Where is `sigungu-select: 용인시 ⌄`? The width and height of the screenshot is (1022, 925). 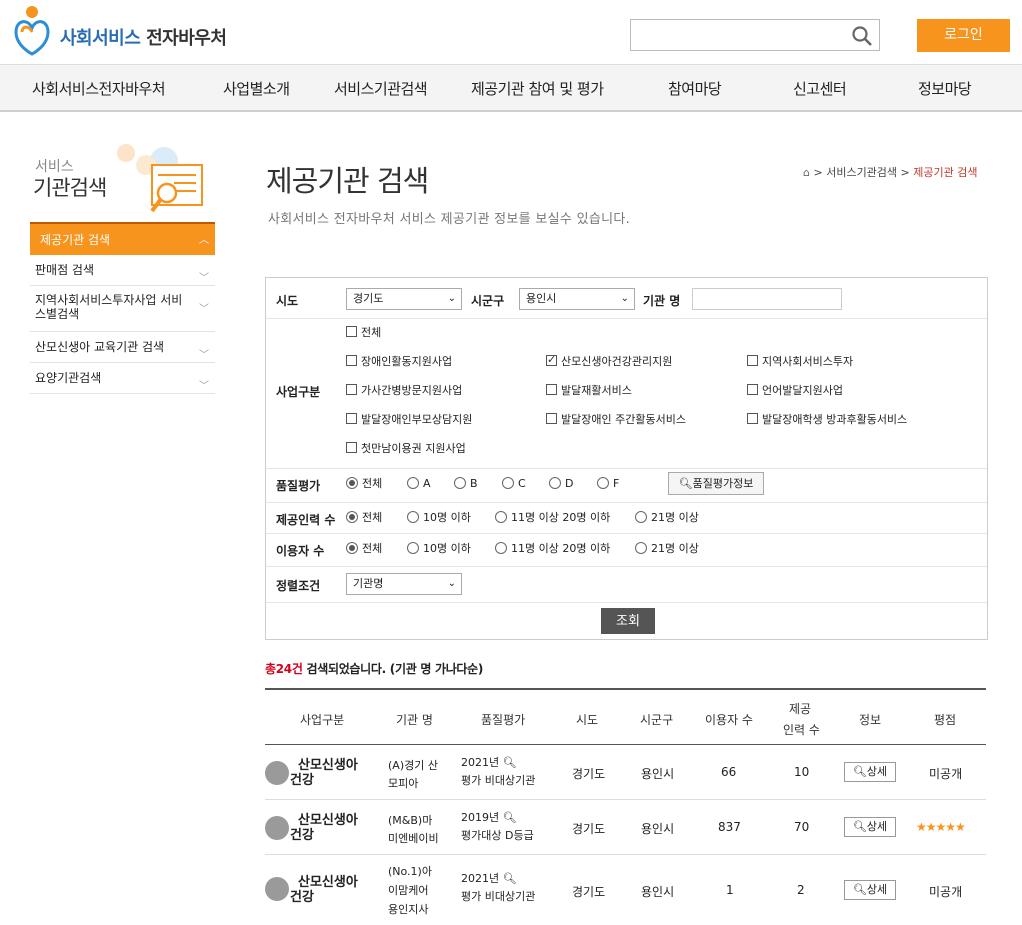
sigungu-select: 용인시 ⌄ is located at coordinates (577, 299).